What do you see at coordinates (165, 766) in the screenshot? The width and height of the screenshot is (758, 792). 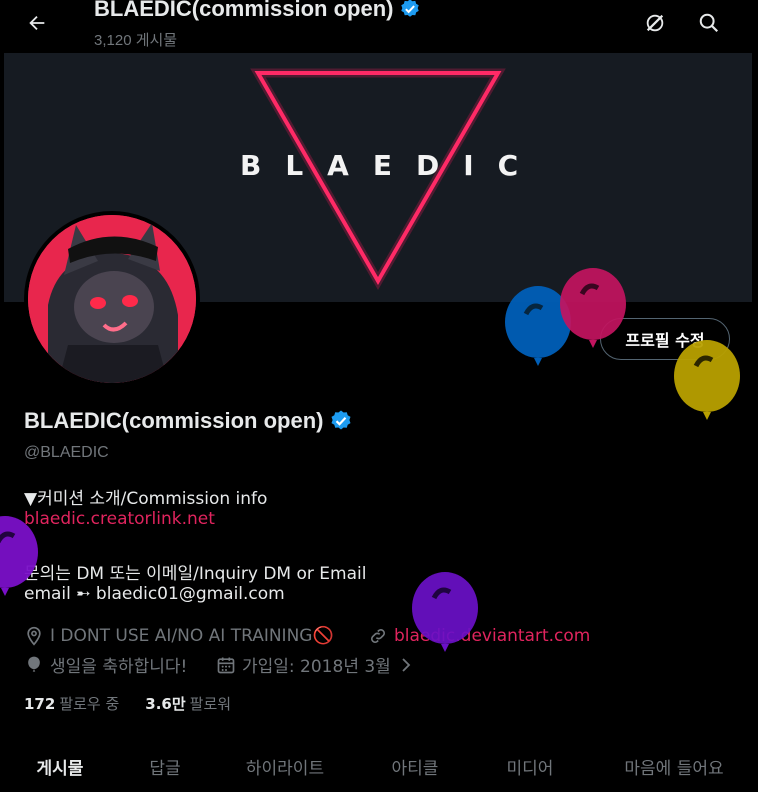 I see `tab-replies: 답글` at bounding box center [165, 766].